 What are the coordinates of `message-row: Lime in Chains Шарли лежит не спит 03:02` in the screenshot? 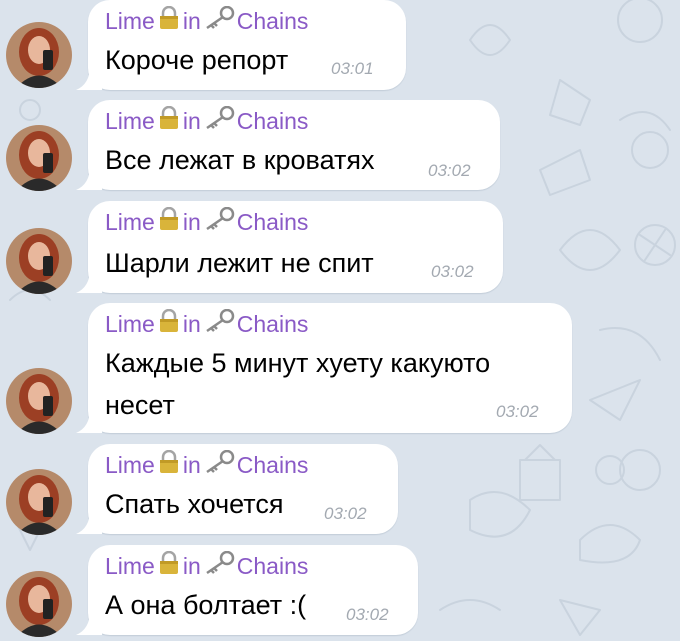 It's located at (340, 248).